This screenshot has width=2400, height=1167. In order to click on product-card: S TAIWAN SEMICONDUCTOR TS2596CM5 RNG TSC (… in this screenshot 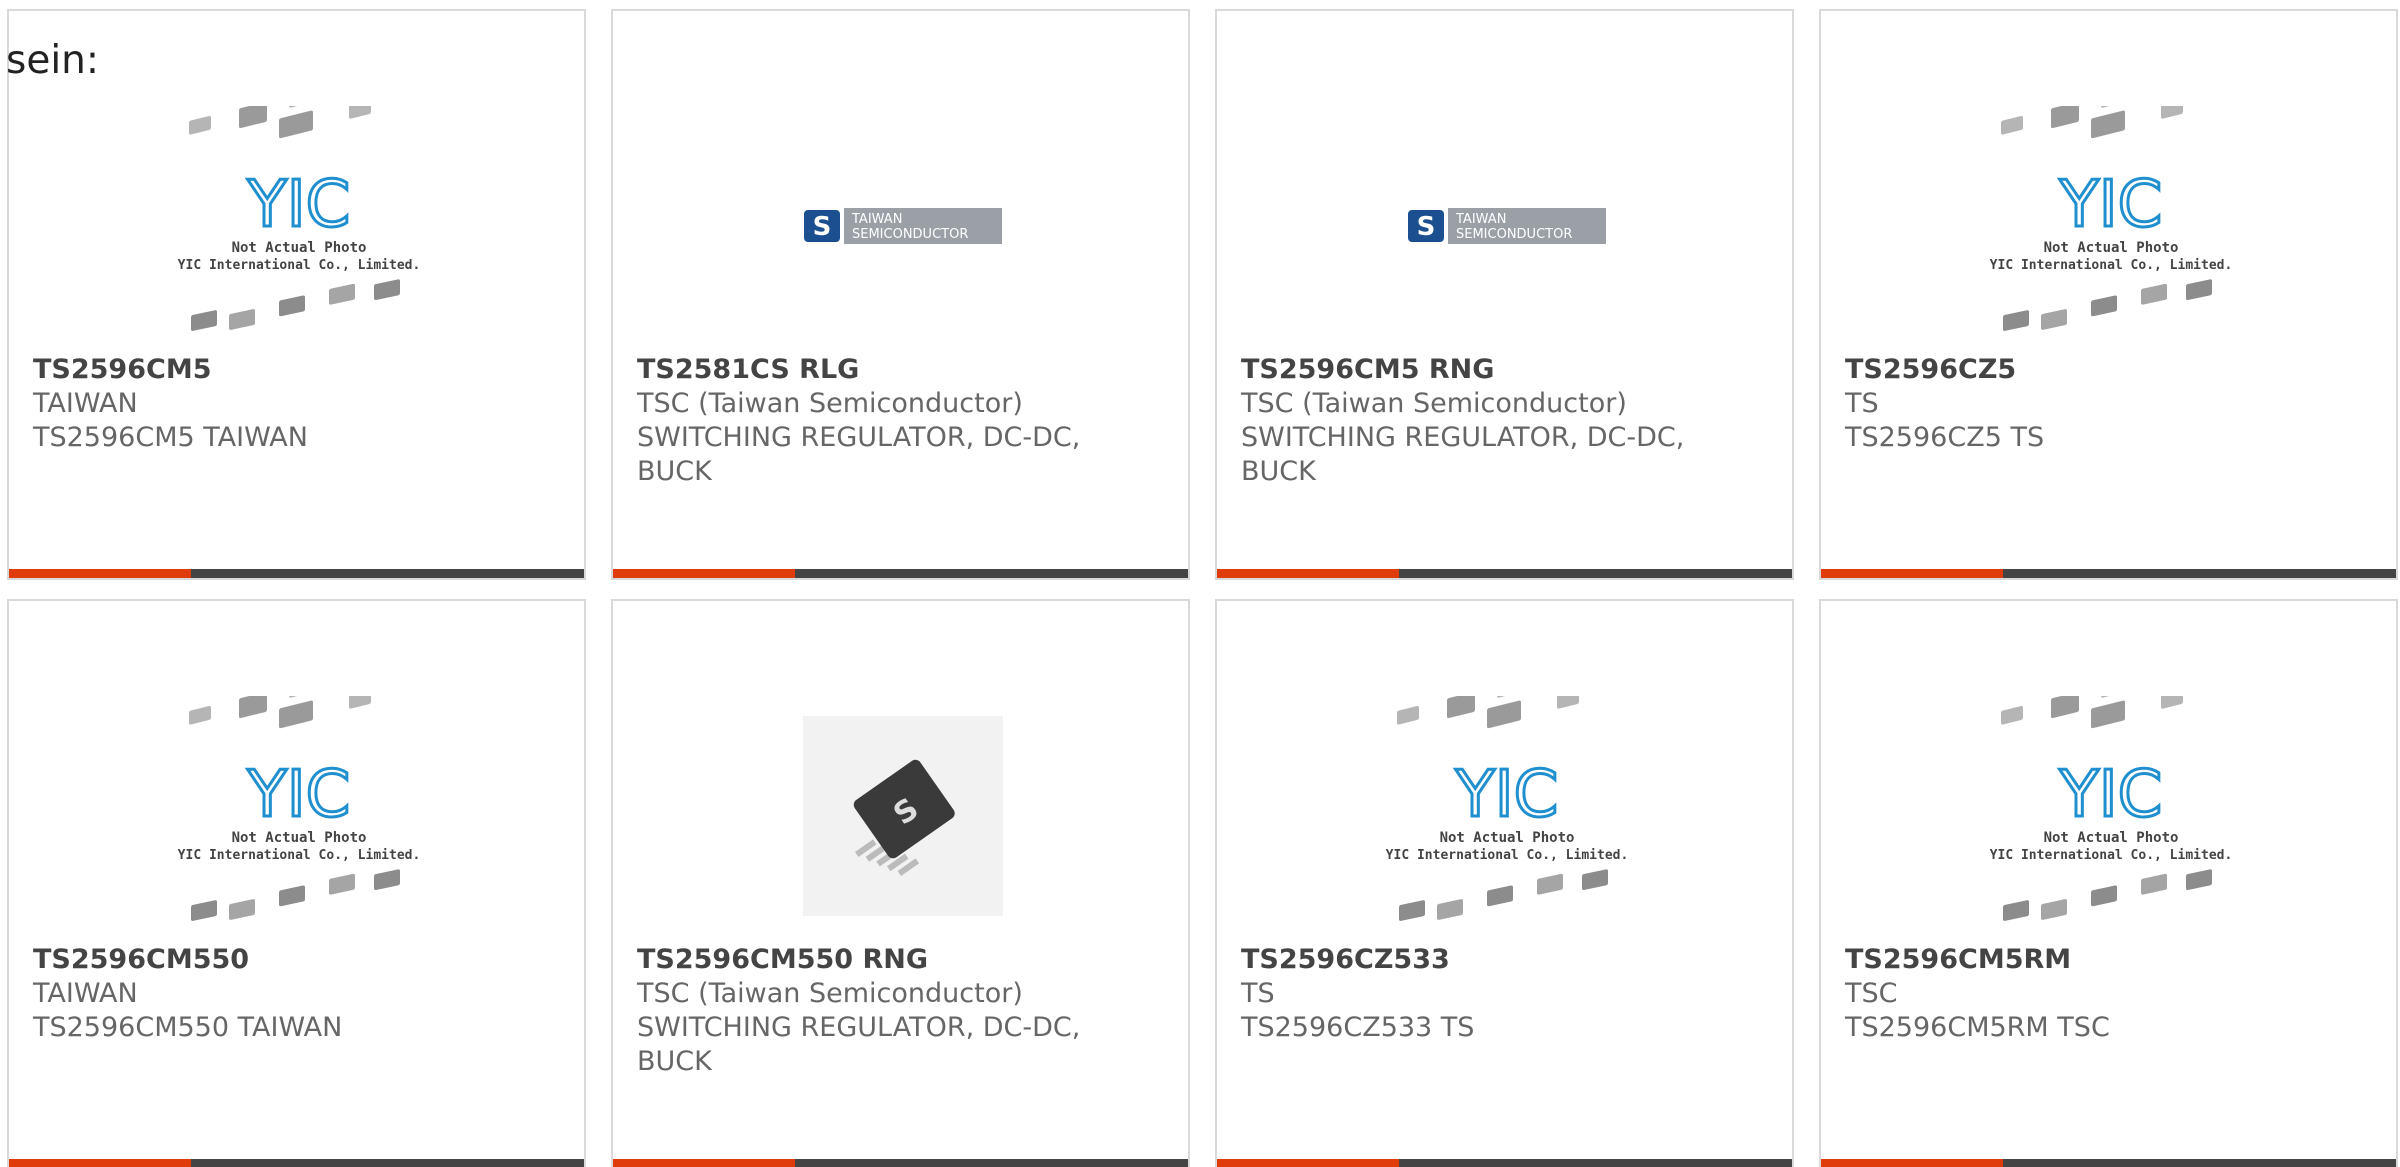, I will do `click(1504, 294)`.